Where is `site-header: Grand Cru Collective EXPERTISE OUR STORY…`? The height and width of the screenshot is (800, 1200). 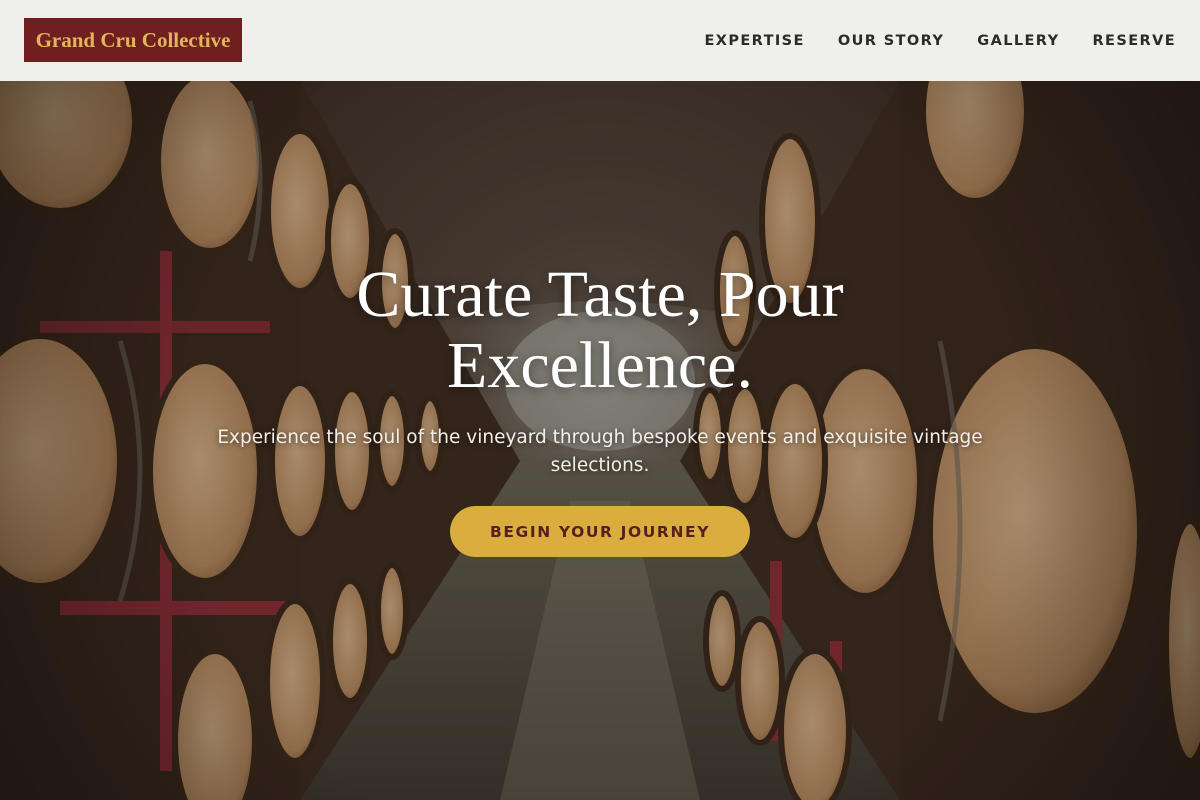
site-header: Grand Cru Collective EXPERTISE OUR STORY… is located at coordinates (600, 40).